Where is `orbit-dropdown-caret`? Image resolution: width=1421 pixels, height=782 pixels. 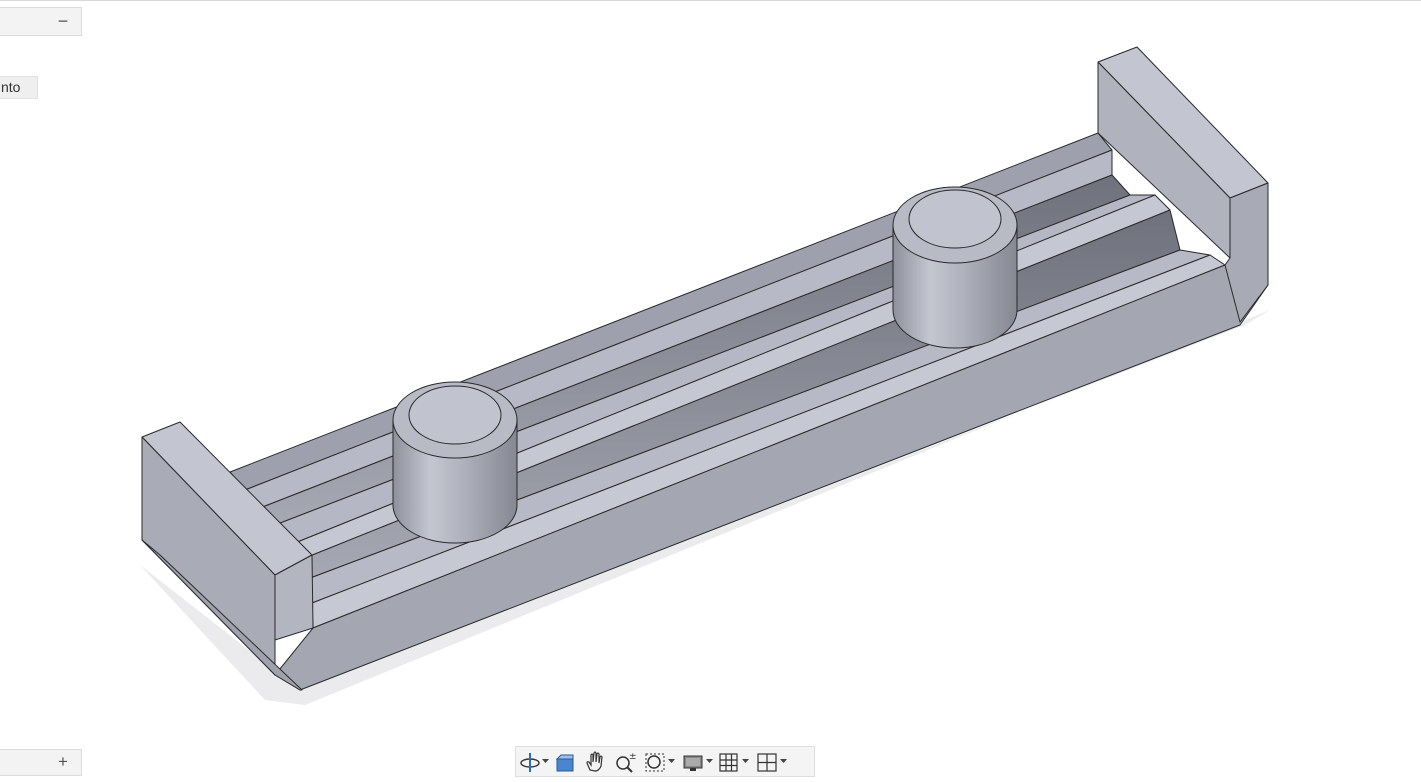
orbit-dropdown-caret is located at coordinates (545, 762).